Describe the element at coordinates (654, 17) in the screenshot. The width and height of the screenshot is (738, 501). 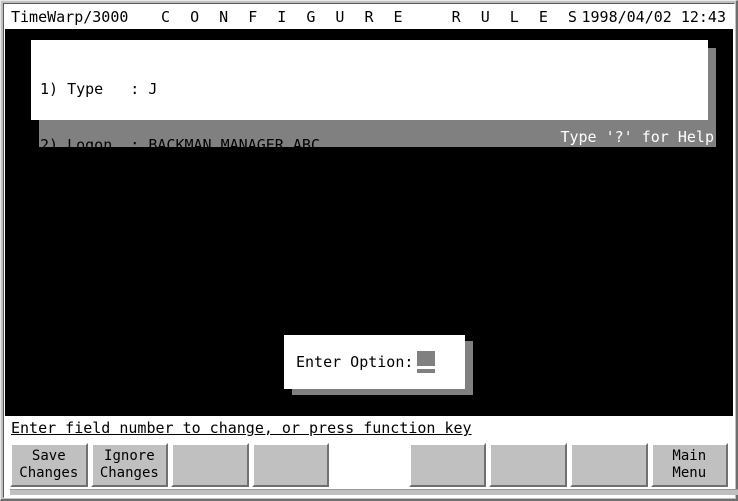
I see `clock-timestamp: 1998/04/02 12:43` at that location.